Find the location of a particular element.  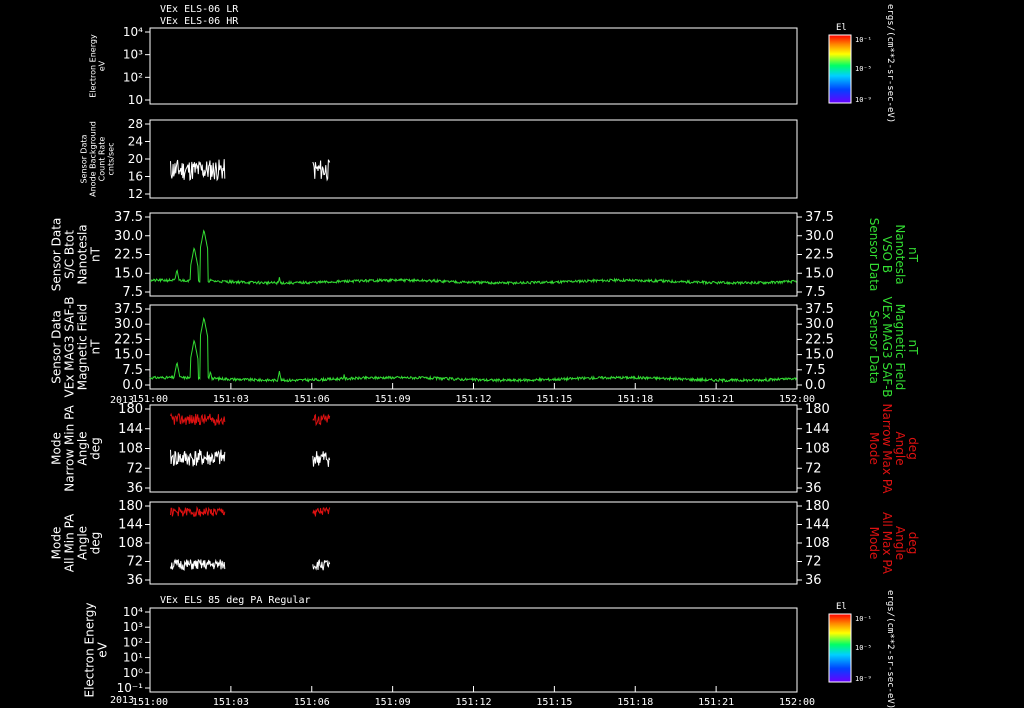

colorbar-bottom: El 10⁻¹ 10⁻⁵ 10⁻⁹ ergs/(cm**2-sr-sec-eV) is located at coordinates (861, 649).